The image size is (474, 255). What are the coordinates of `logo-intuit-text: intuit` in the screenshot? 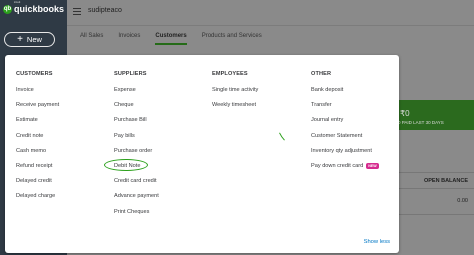 It's located at (17, 2).